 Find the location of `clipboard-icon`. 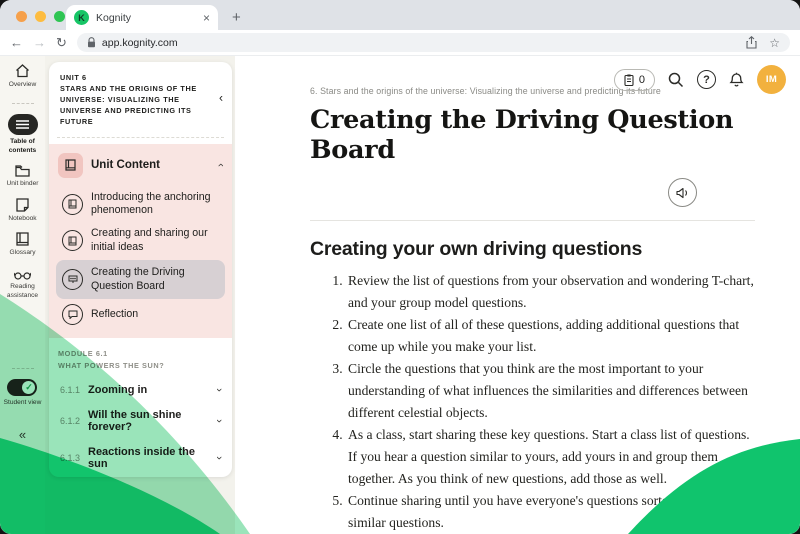

clipboard-icon is located at coordinates (629, 80).